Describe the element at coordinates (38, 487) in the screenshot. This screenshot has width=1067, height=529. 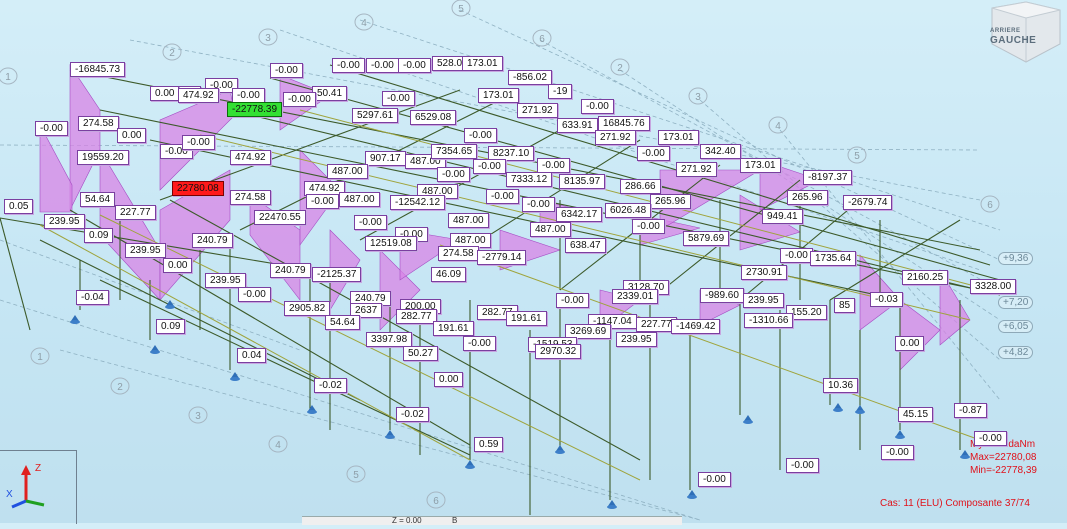
I see `axis-triad: Z X` at that location.